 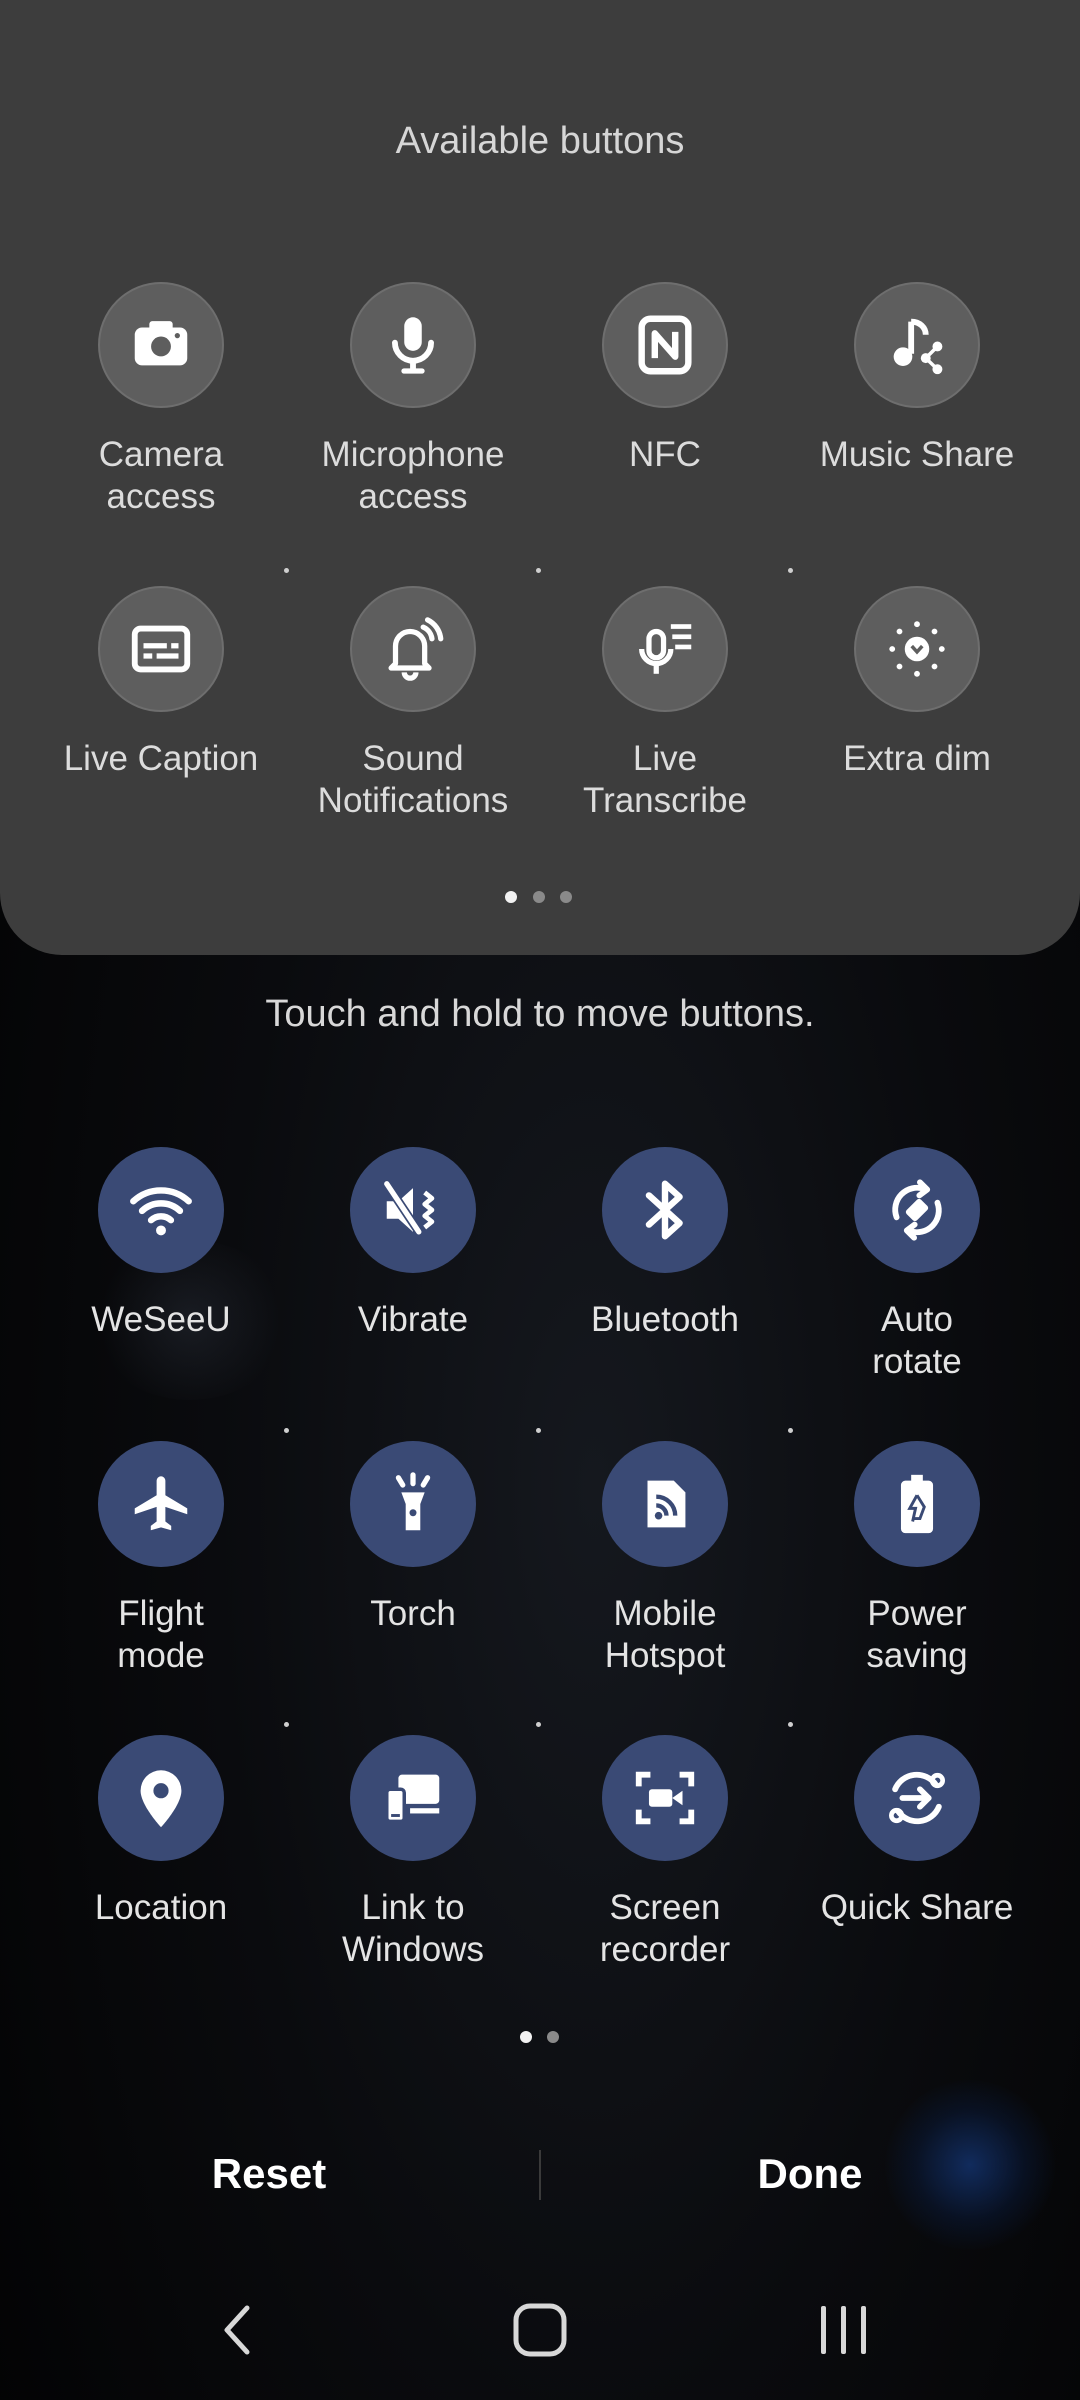 I want to click on tile-label: Link to Windows, so click(x=413, y=1928).